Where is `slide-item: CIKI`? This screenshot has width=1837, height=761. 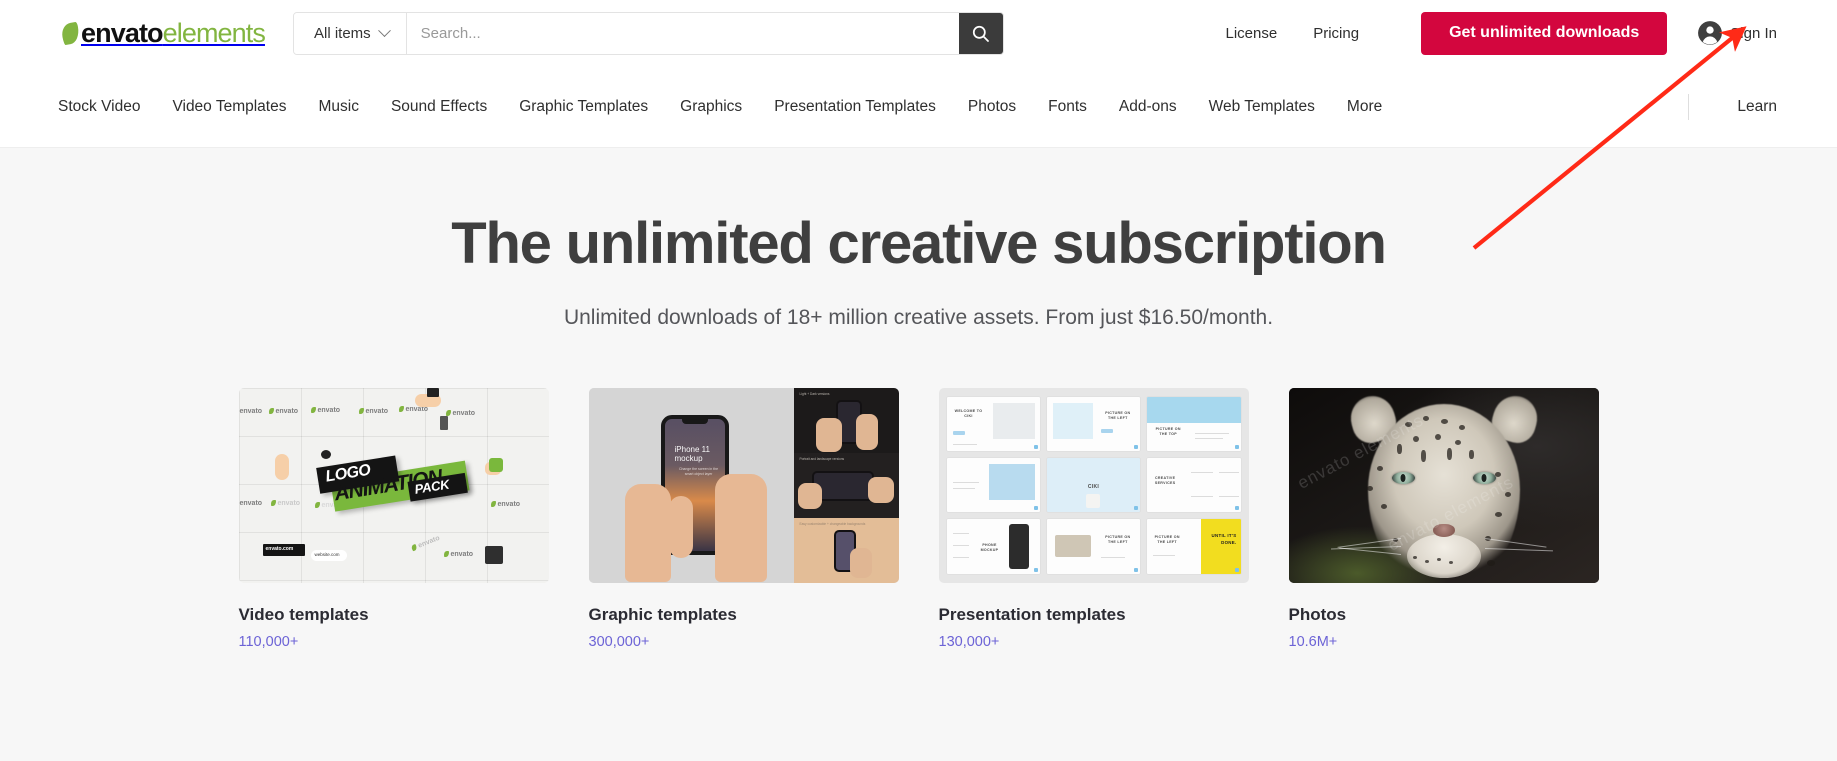
slide-item: CIKI is located at coordinates (1093, 485).